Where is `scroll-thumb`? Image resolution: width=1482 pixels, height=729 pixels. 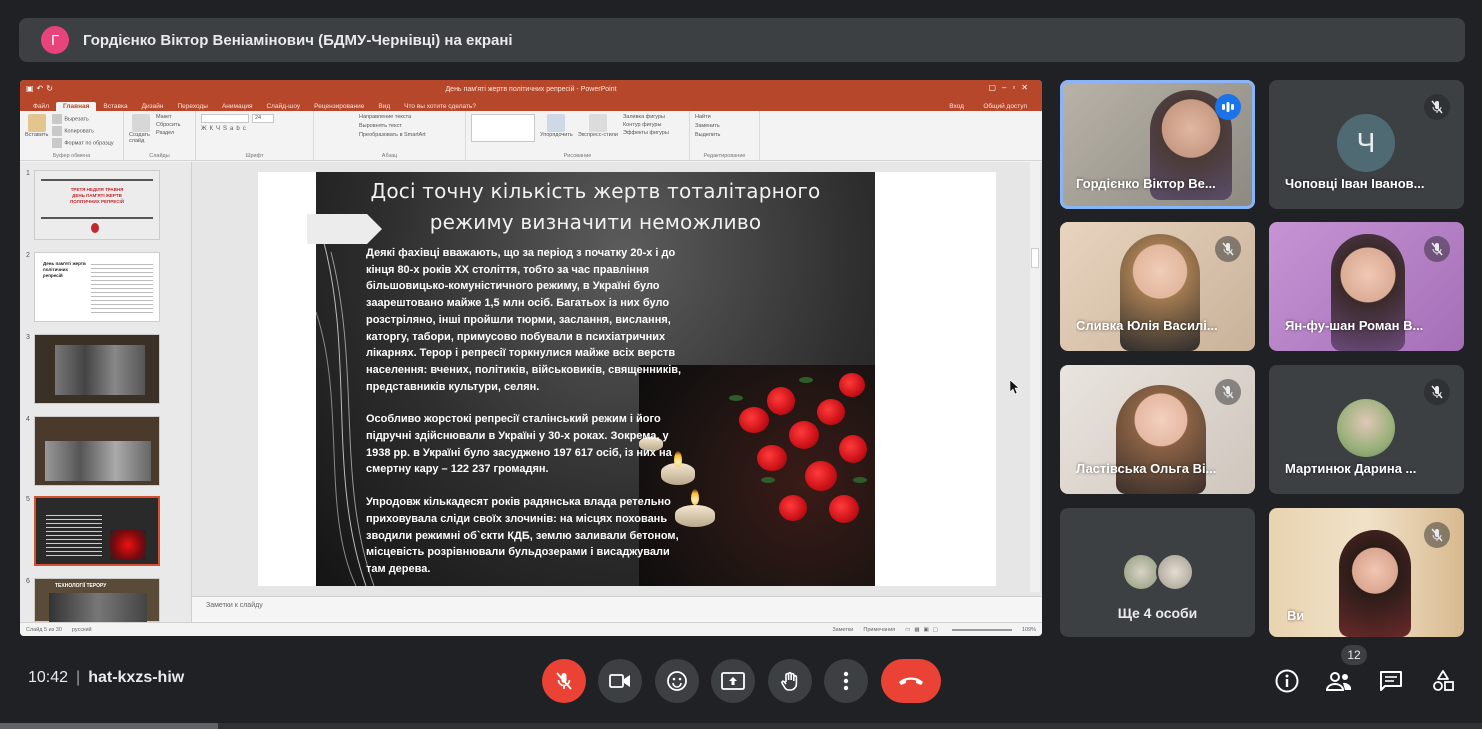 scroll-thumb is located at coordinates (1035, 258).